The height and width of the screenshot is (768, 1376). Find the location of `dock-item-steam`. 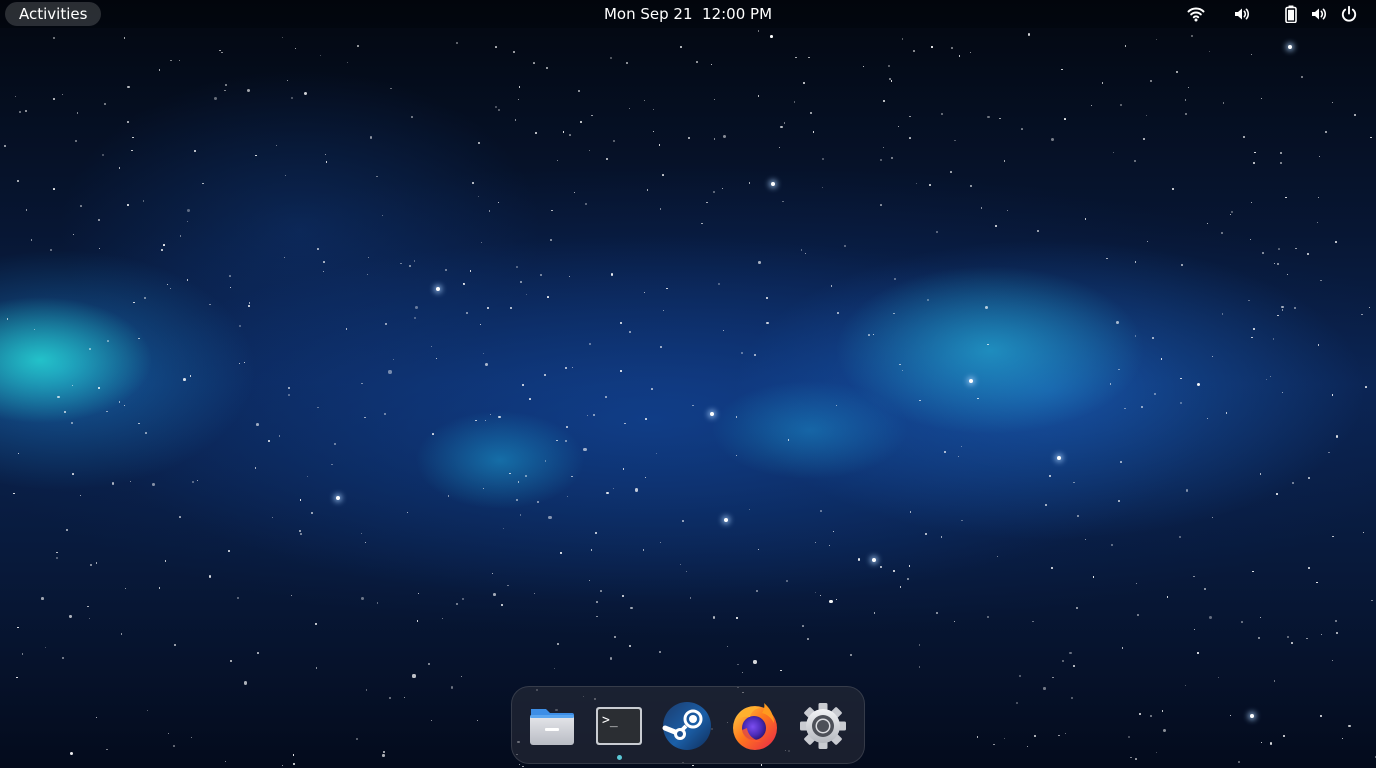

dock-item-steam is located at coordinates (687, 726).